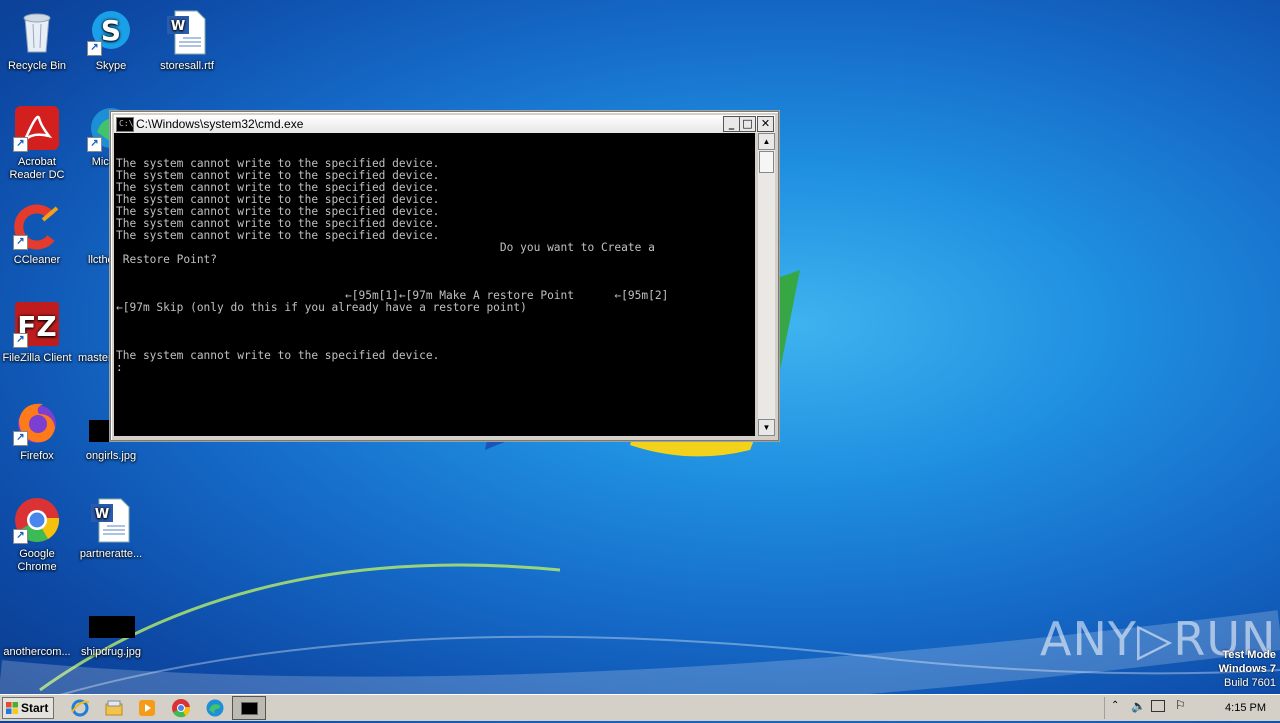  I want to click on desktop-icon-label: Google Chrome, so click(37, 560).